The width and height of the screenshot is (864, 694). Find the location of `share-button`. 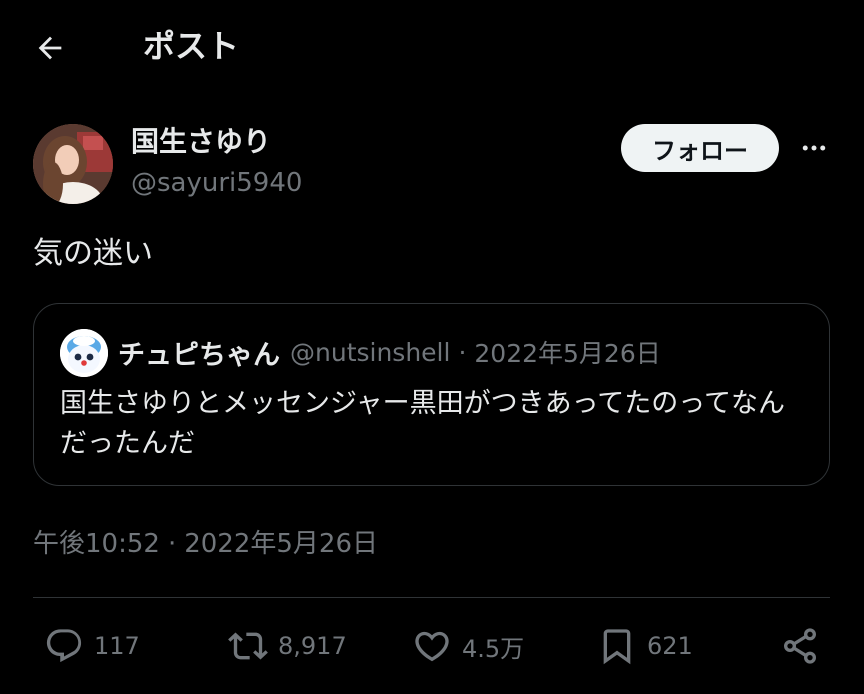

share-button is located at coordinates (800, 646).